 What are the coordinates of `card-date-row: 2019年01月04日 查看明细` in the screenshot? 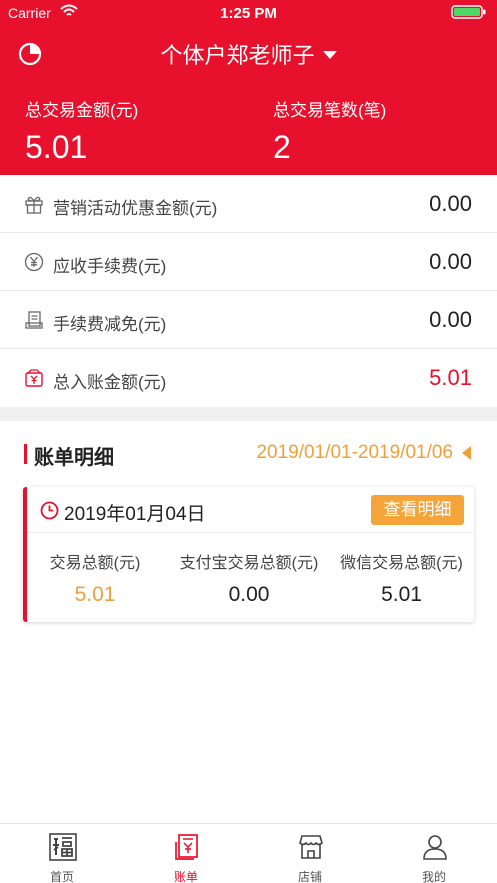 It's located at (250, 510).